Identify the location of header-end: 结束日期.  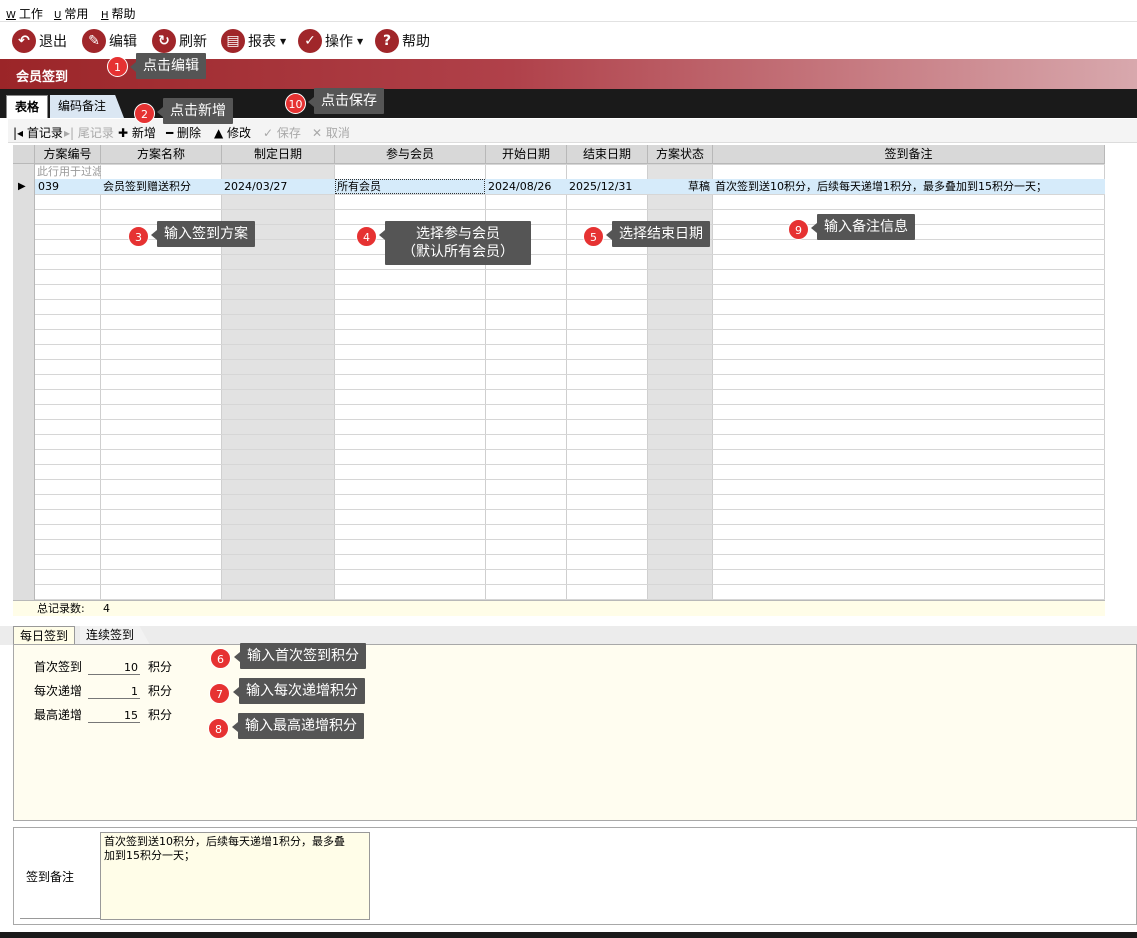
(607, 154).